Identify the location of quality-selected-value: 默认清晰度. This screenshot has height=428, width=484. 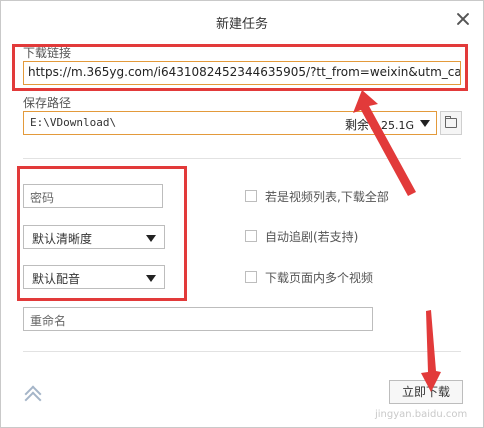
(62, 239).